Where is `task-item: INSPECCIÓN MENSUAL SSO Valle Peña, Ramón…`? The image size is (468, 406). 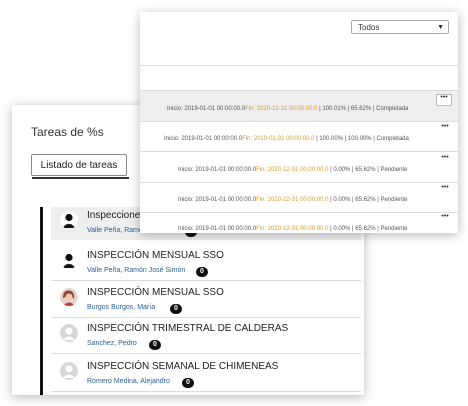
task-item: INSPECCIÓN MENSUAL SSO Valle Peña, Ramón… is located at coordinates (206, 264).